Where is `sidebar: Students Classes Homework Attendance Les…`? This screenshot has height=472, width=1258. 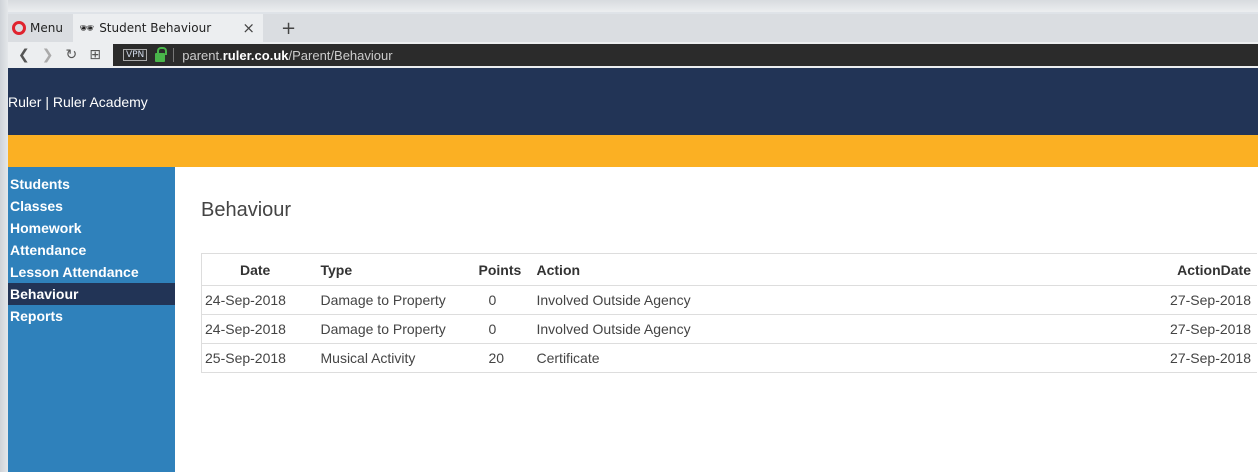
sidebar: Students Classes Homework Attendance Les… is located at coordinates (91, 319).